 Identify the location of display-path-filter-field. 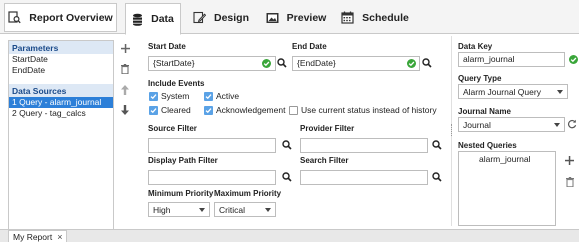
(212, 177).